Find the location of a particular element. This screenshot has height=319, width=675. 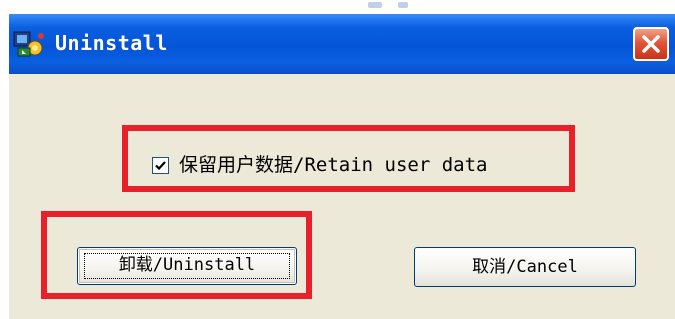

window-title: Uninstall is located at coordinates (111, 43).